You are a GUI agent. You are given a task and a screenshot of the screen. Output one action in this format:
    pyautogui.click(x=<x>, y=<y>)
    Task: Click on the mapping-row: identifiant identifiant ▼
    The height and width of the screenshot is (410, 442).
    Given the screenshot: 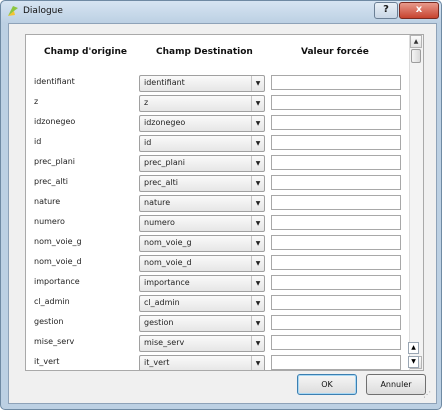 What is the action you would take?
    pyautogui.click(x=218, y=83)
    